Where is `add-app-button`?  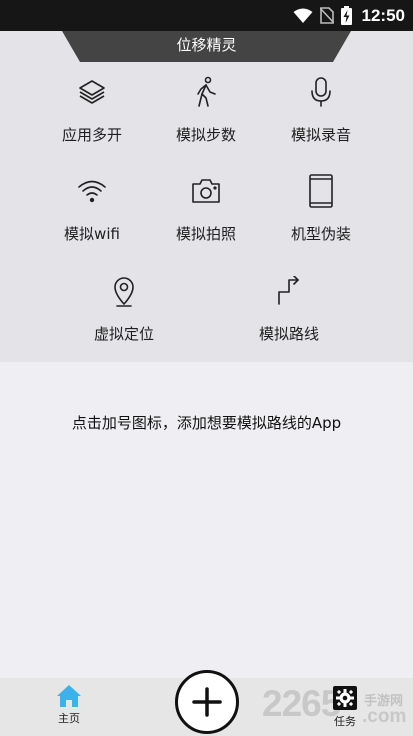 add-app-button is located at coordinates (207, 702).